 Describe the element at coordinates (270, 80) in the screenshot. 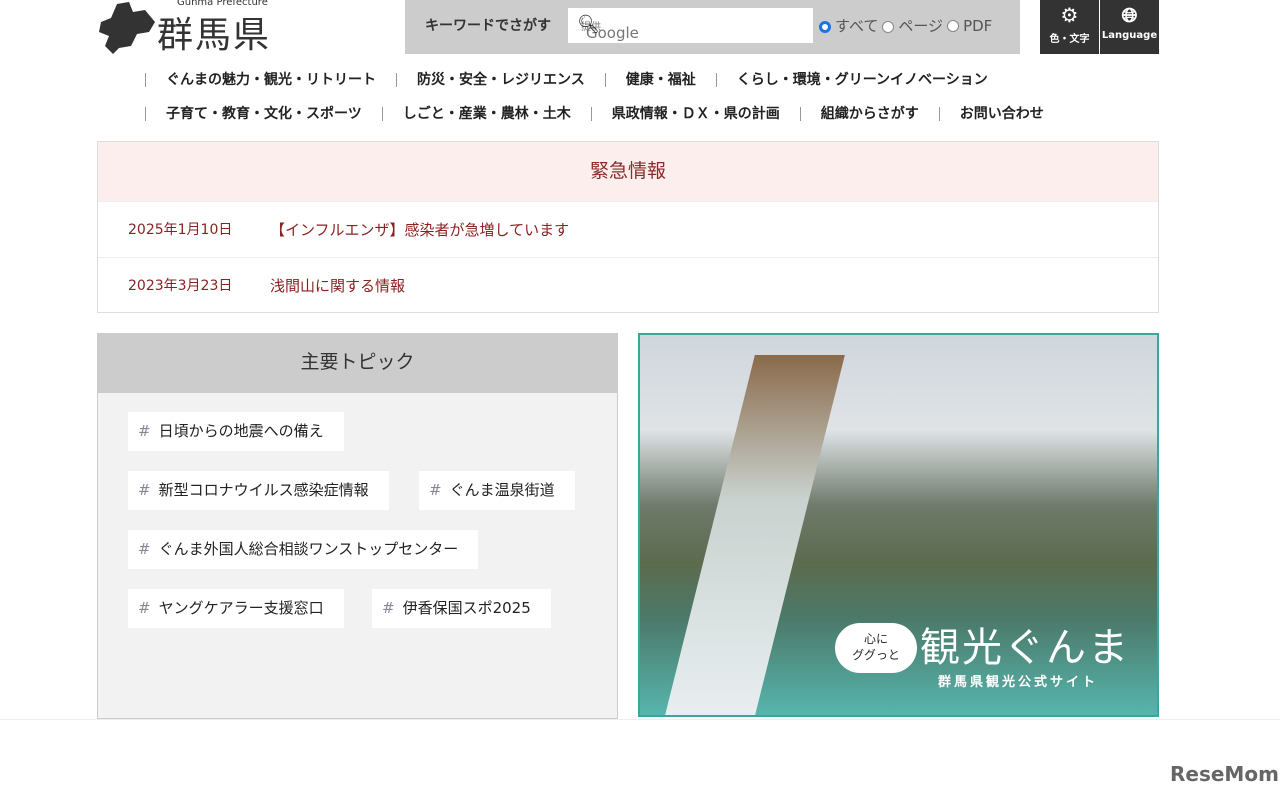

I see `nav-item: ぐんまの魅力・観光・リトリート` at that location.